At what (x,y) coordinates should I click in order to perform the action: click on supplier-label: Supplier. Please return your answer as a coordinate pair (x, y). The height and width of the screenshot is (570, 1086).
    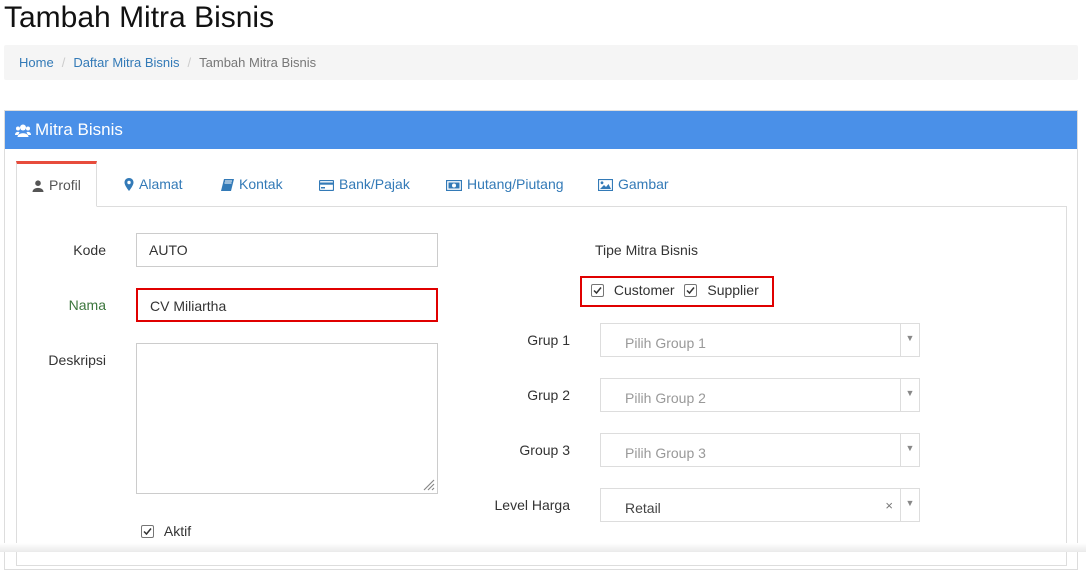
    Looking at the image, I should click on (733, 290).